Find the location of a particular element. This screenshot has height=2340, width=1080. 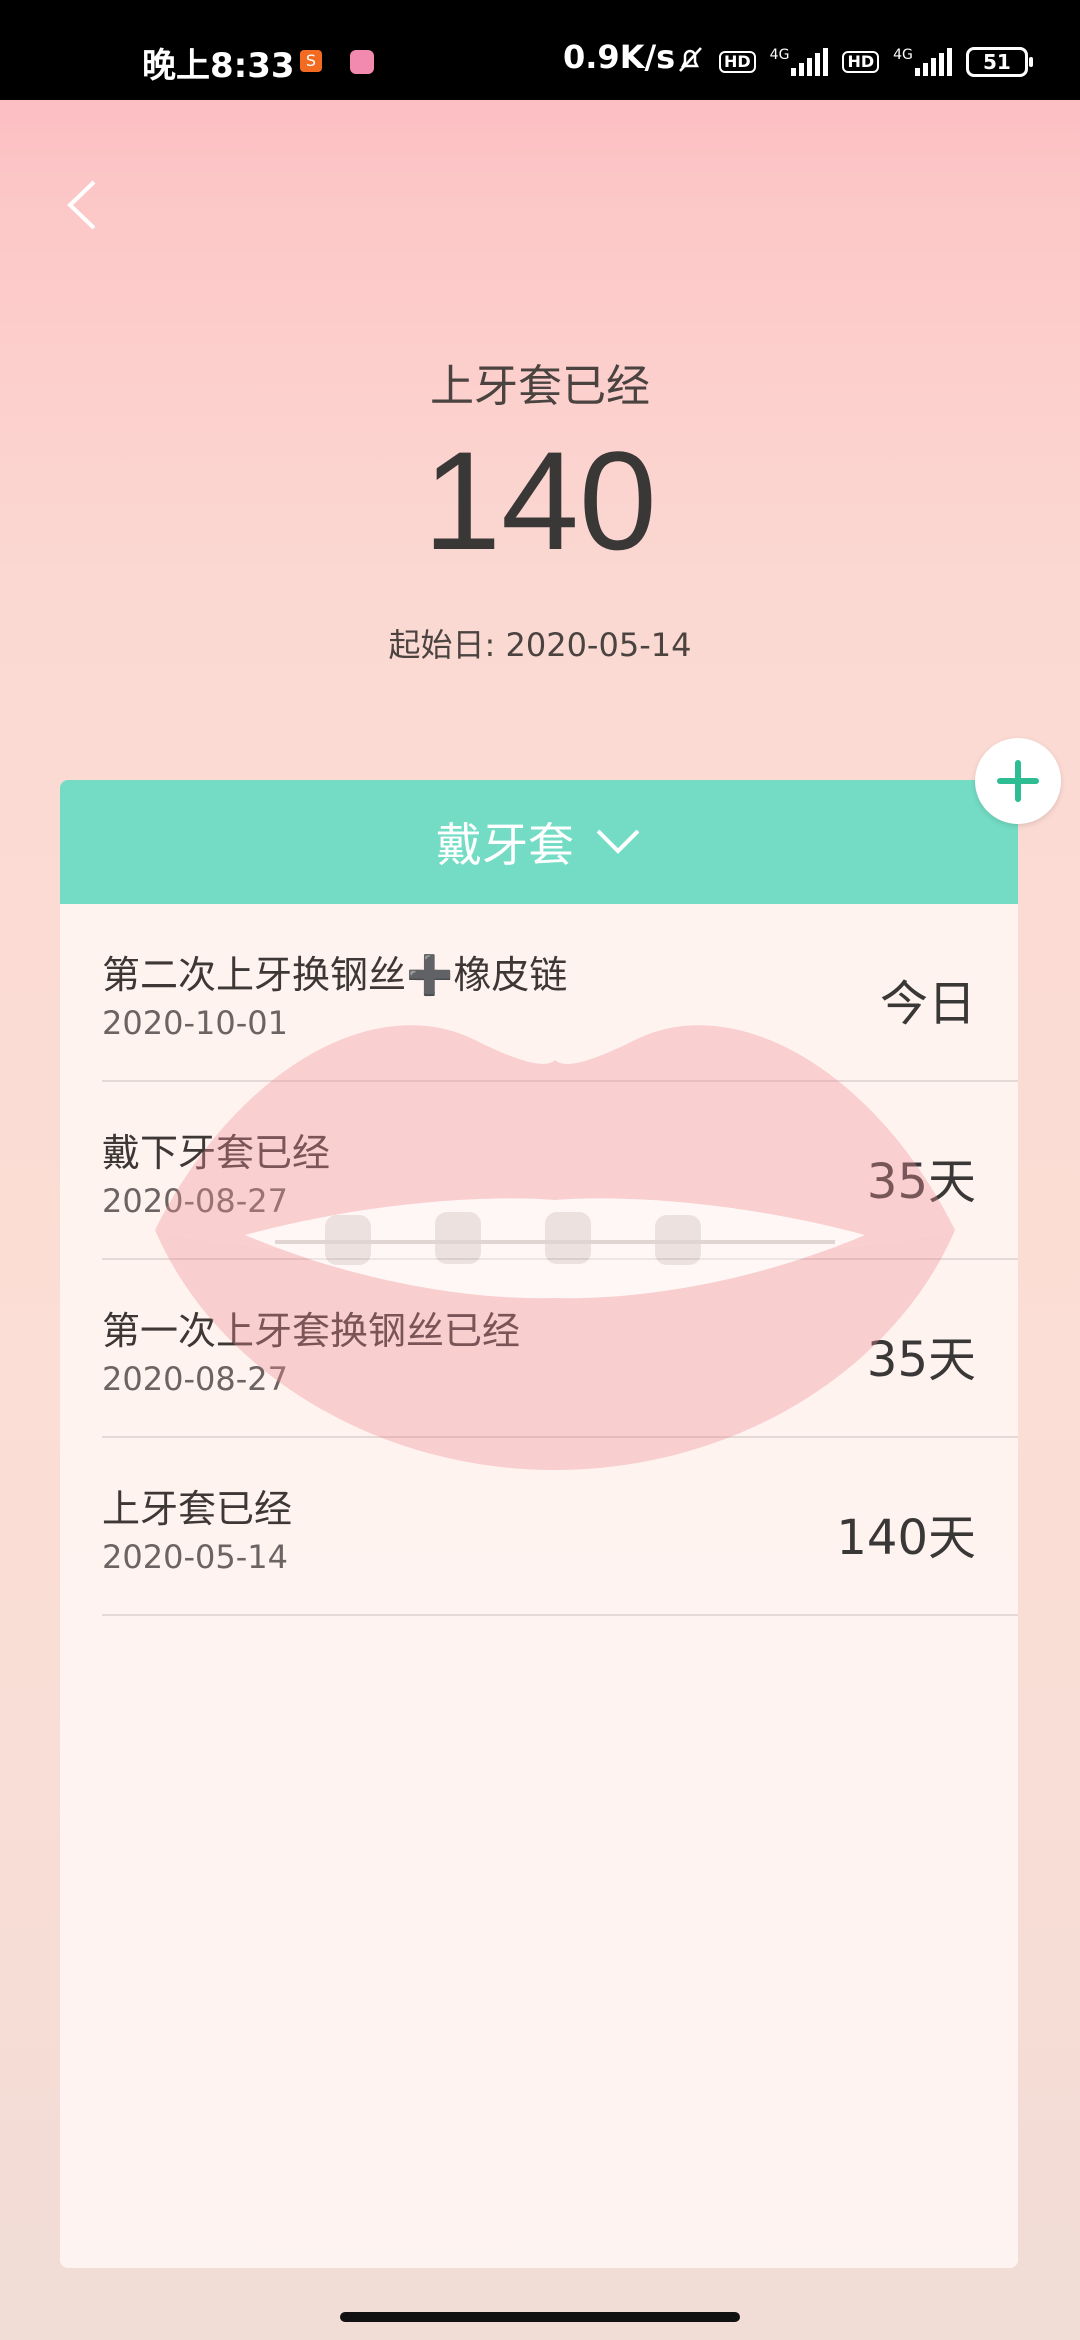

add-event-button is located at coordinates (1018, 781).